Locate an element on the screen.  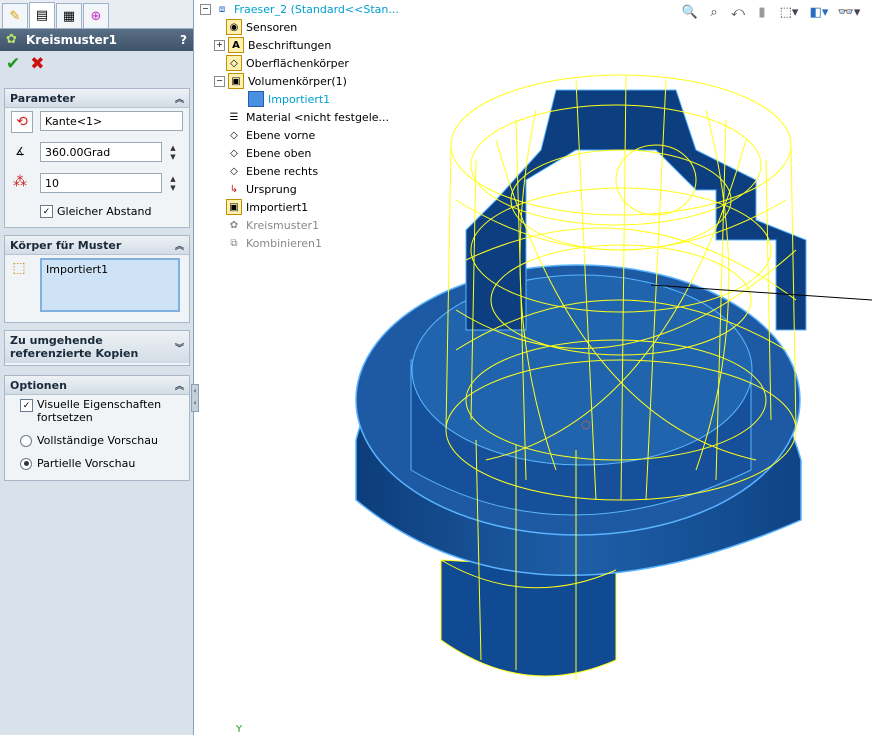
configuration-manager-icon: ▦ is located at coordinates (69, 16).